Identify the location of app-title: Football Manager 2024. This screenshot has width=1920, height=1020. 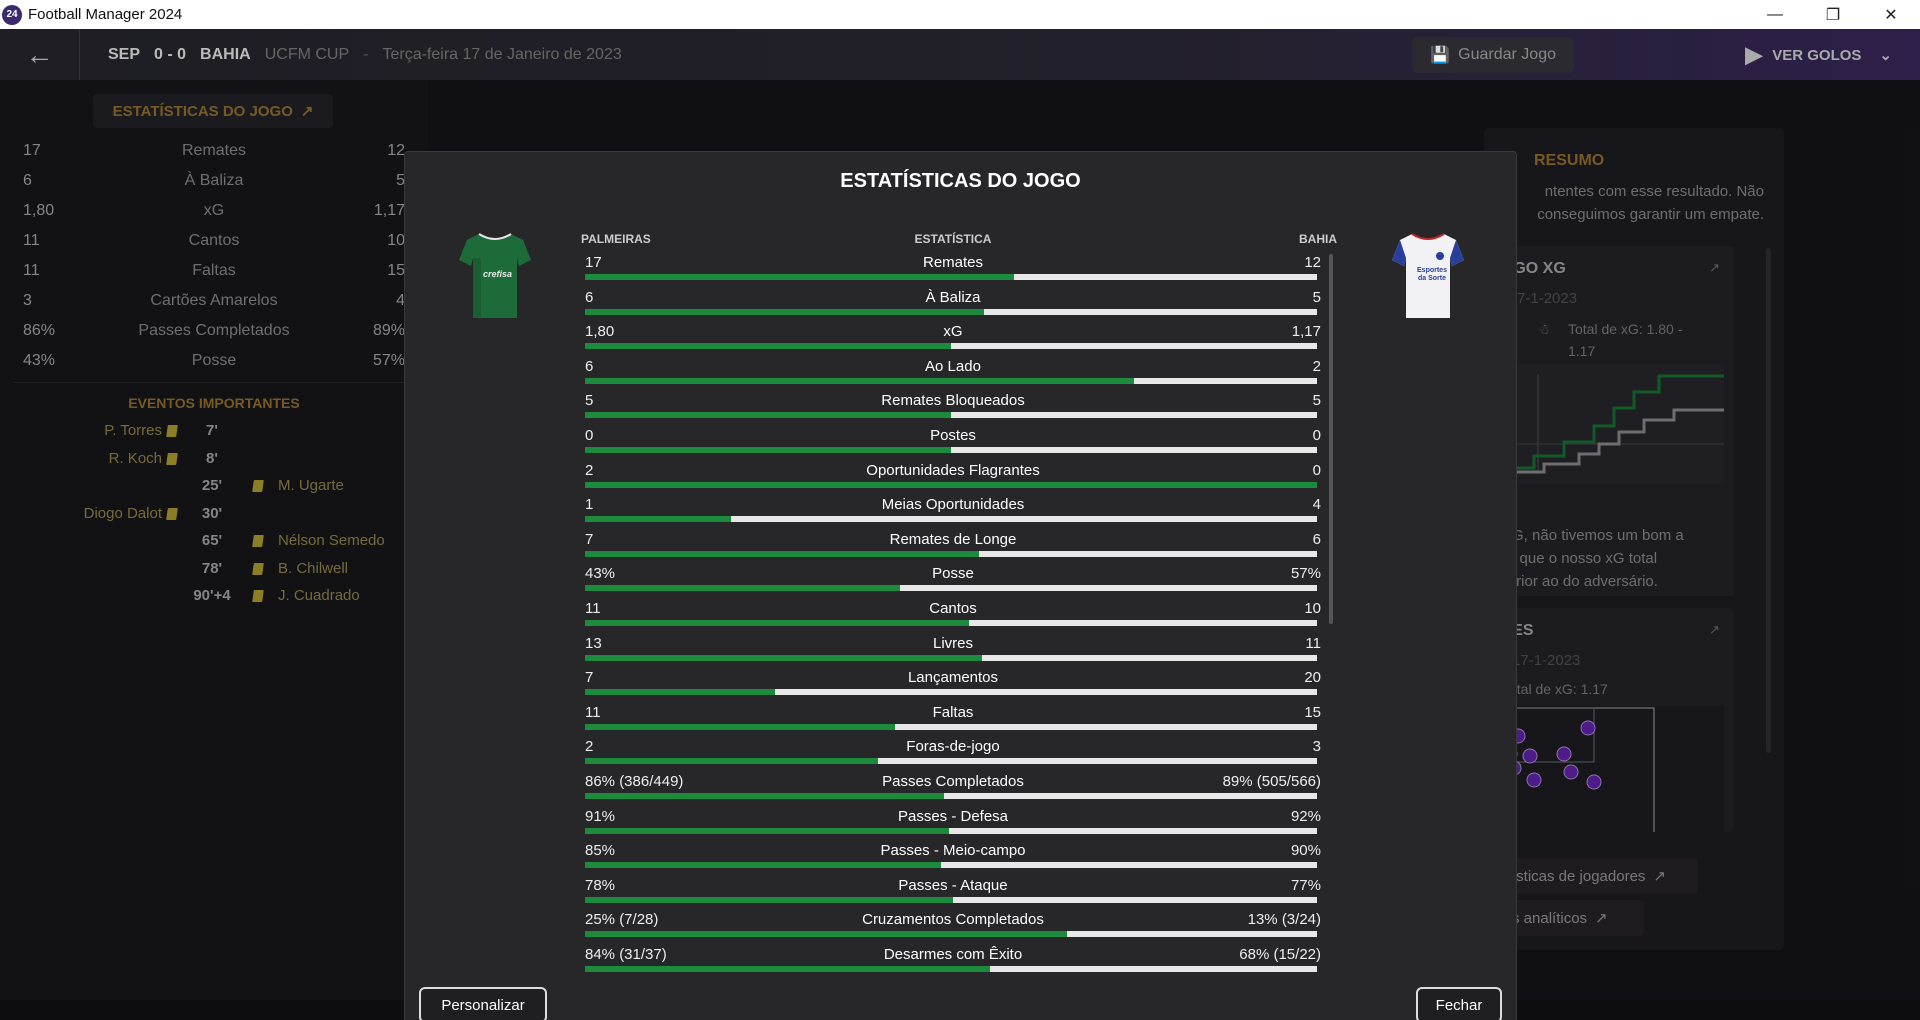
(105, 14).